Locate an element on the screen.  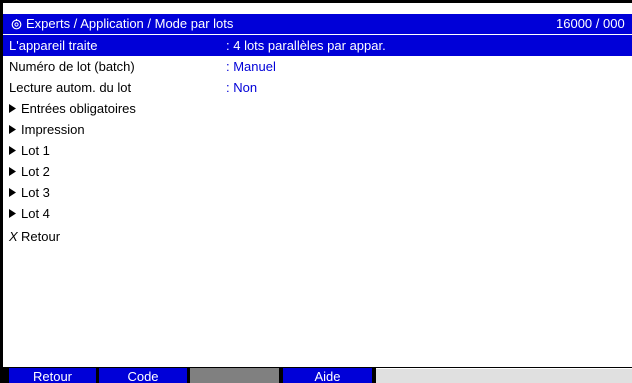
menu-item-label: Lot 4 is located at coordinates (35, 213).